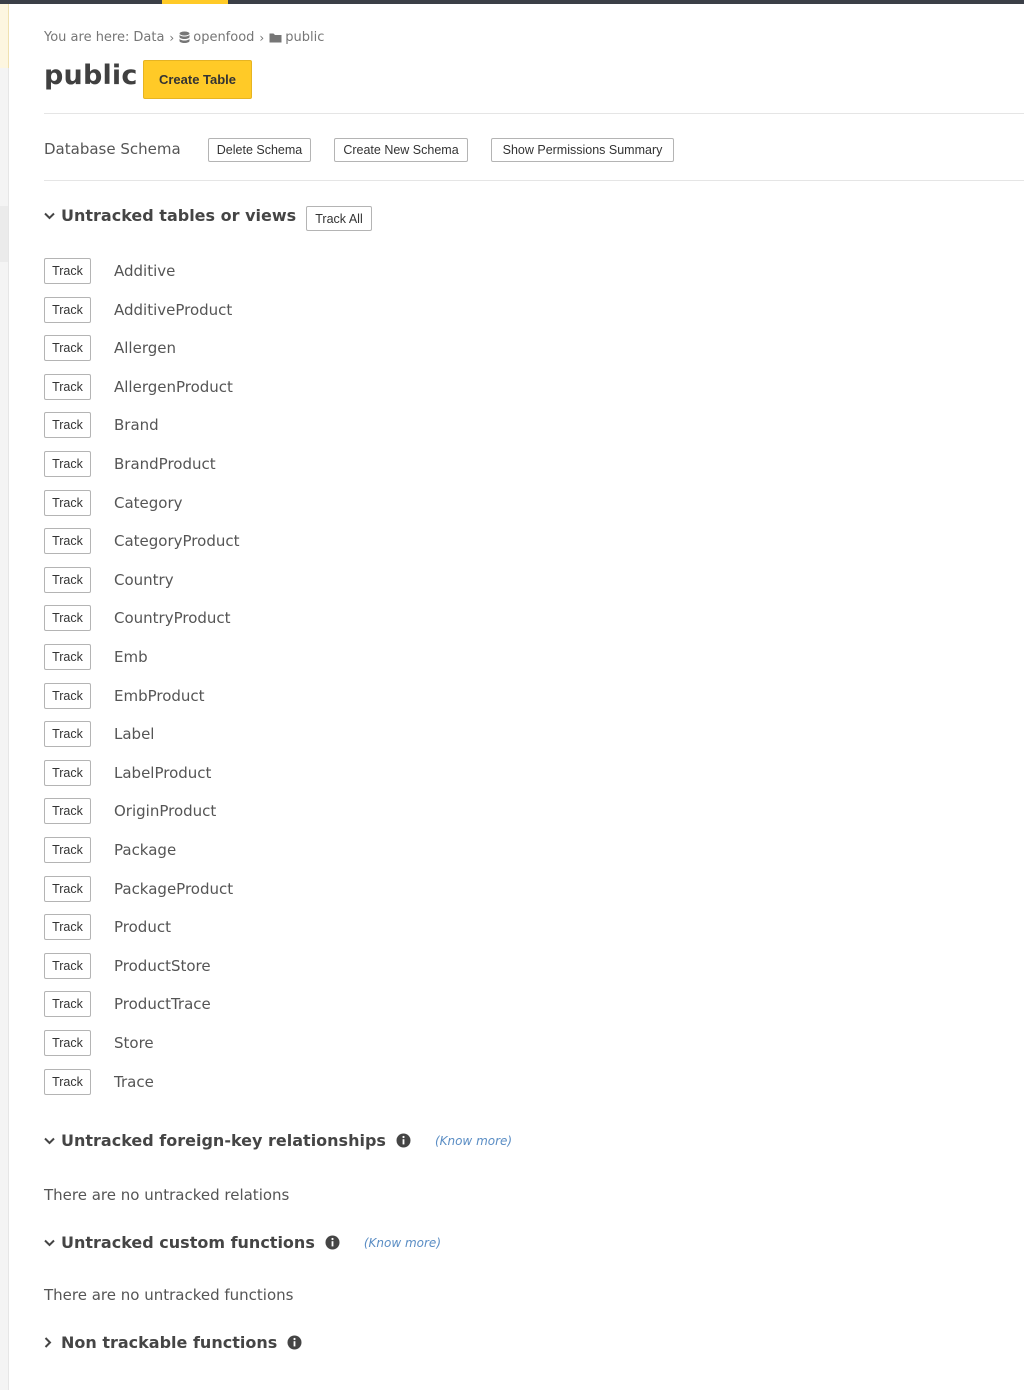 The width and height of the screenshot is (1024, 1390). What do you see at coordinates (223, 37) in the screenshot?
I see `breadcrumb-database-link: openfood` at bounding box center [223, 37].